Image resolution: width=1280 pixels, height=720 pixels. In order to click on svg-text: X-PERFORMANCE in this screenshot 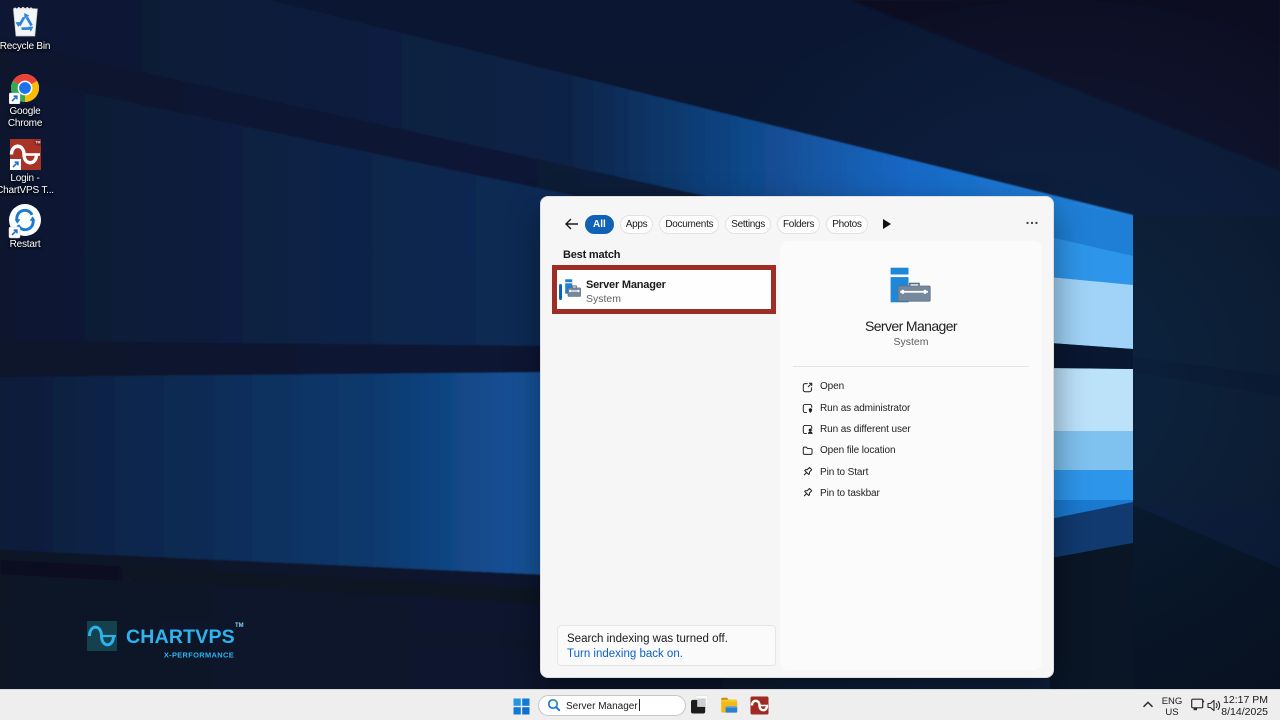, I will do `click(199, 655)`.